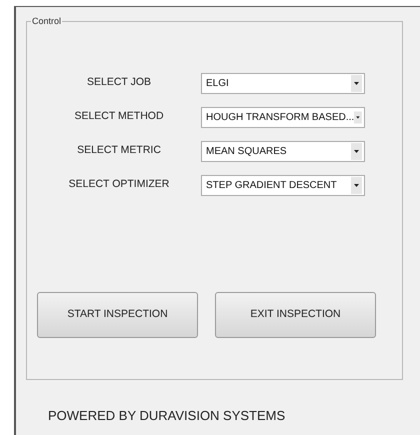 The image size is (420, 435). I want to click on dropdown-value: STEP GRADIENT DESCENT, so click(271, 185).